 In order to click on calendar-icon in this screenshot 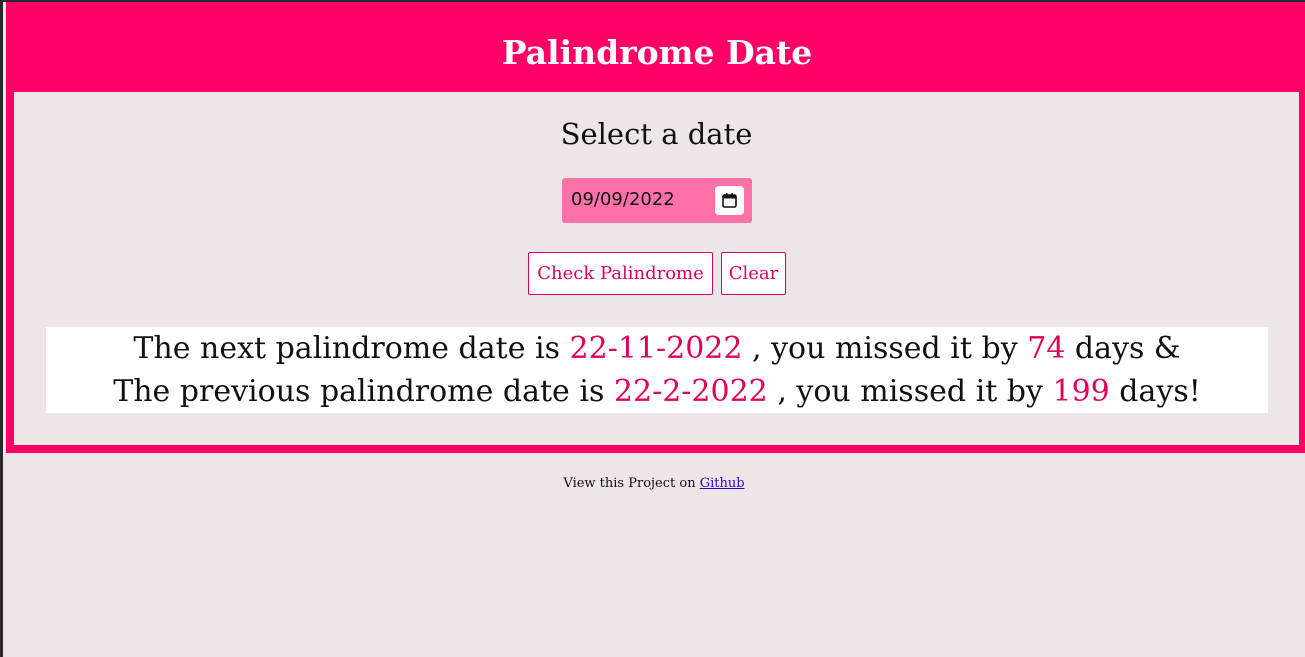, I will do `click(729, 200)`.